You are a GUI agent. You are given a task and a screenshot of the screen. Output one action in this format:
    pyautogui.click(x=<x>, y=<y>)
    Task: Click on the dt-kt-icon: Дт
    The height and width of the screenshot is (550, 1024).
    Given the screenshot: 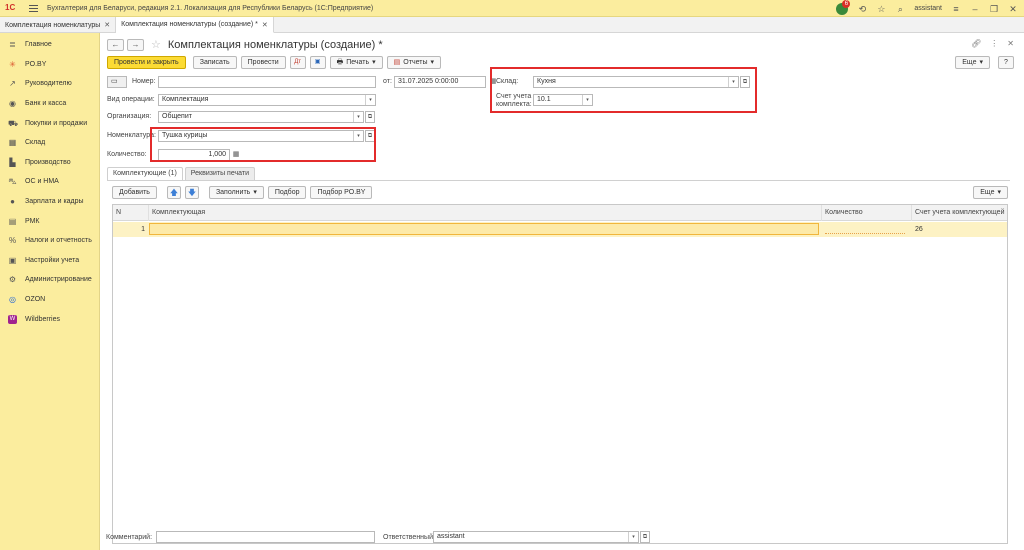 What is the action you would take?
    pyautogui.click(x=297, y=62)
    